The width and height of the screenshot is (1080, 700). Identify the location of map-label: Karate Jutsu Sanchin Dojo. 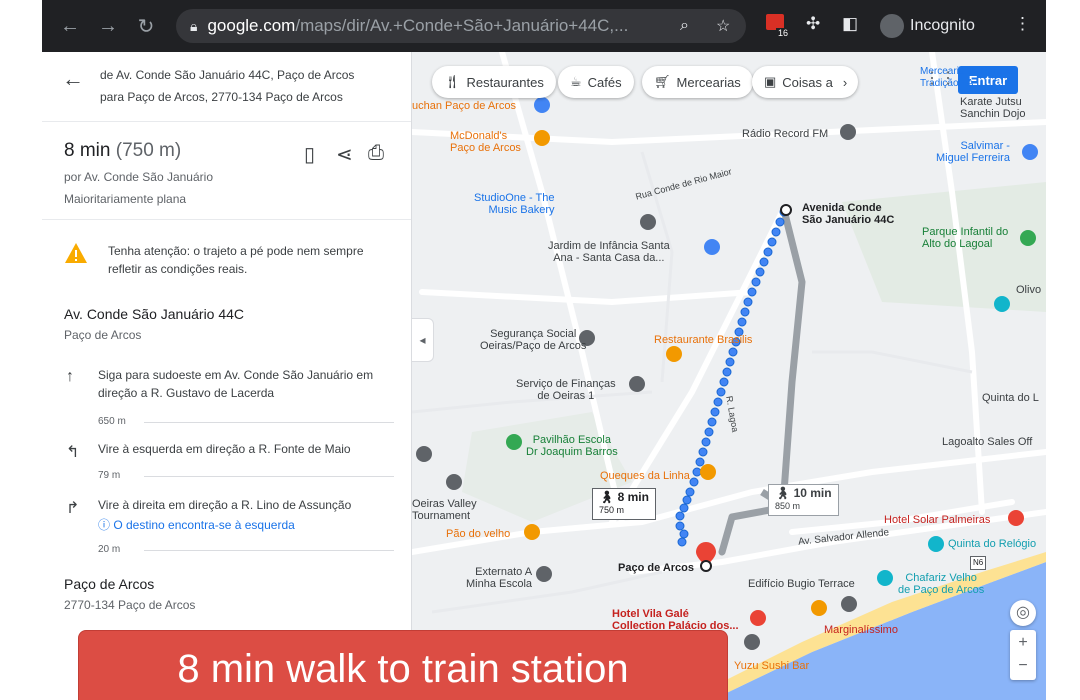
(992, 108).